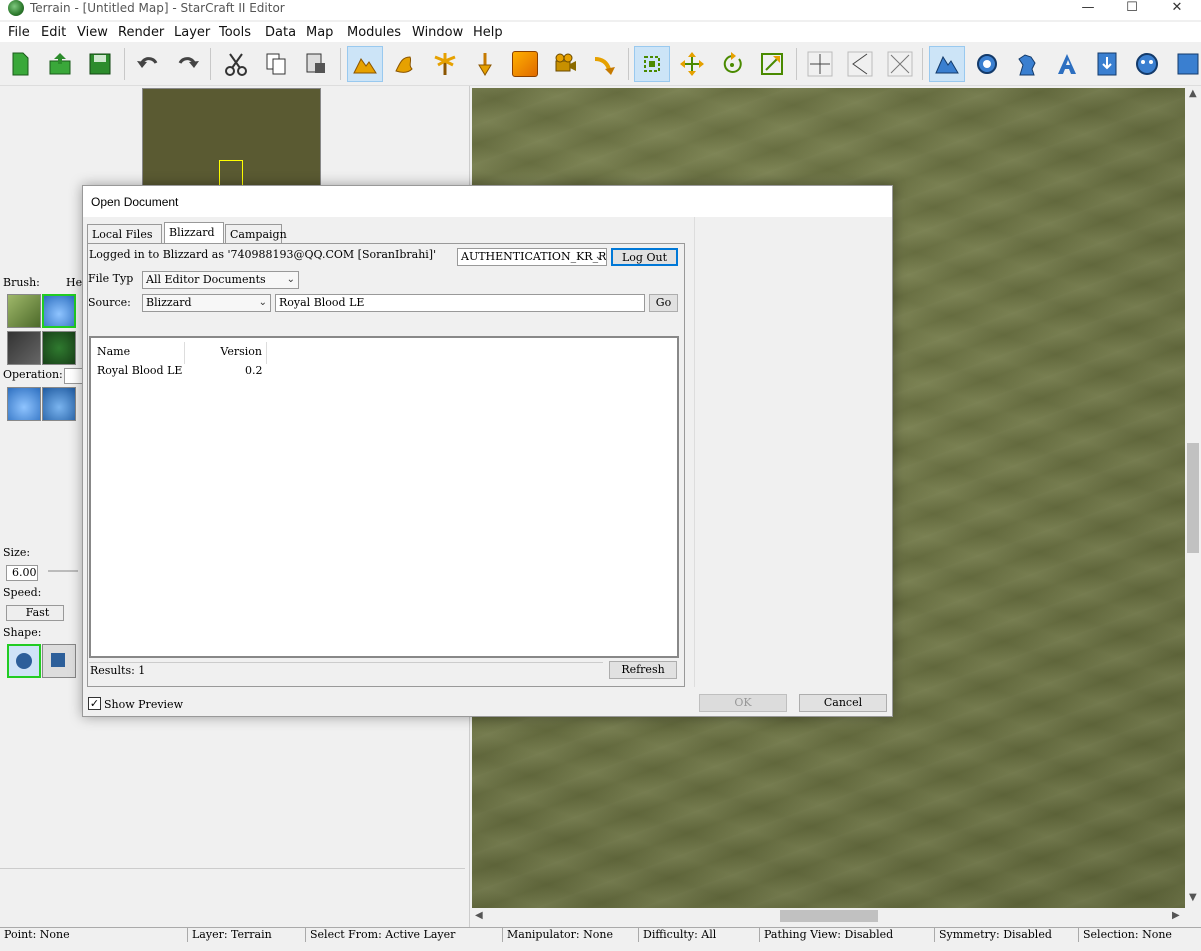 The height and width of the screenshot is (951, 1201). I want to click on brush-texture-button, so click(24, 311).